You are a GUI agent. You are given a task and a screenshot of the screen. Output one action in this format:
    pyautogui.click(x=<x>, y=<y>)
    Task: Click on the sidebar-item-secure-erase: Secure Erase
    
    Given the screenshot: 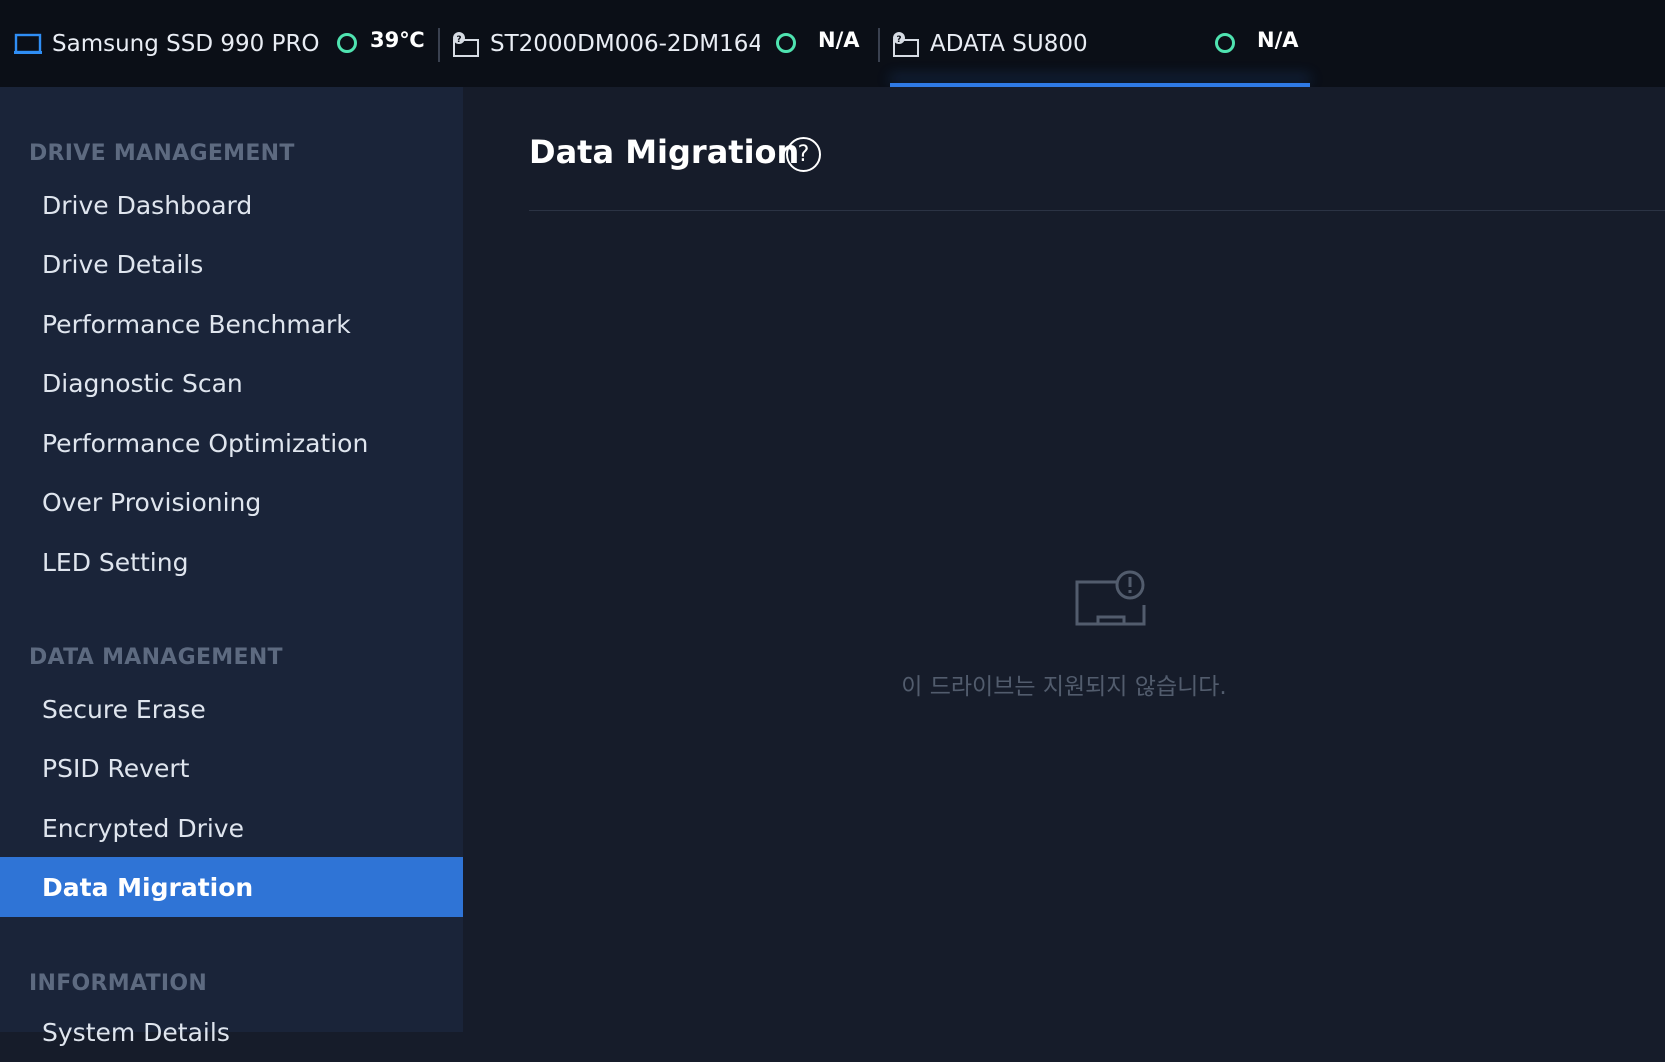 What is the action you would take?
    pyautogui.click(x=231, y=709)
    